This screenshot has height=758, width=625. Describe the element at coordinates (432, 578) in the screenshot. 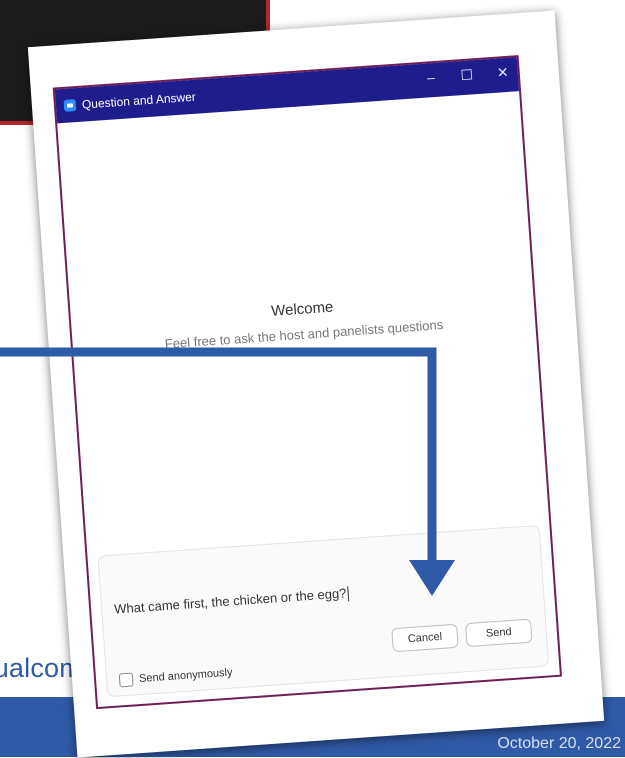

I see `callout-arrow-head` at that location.